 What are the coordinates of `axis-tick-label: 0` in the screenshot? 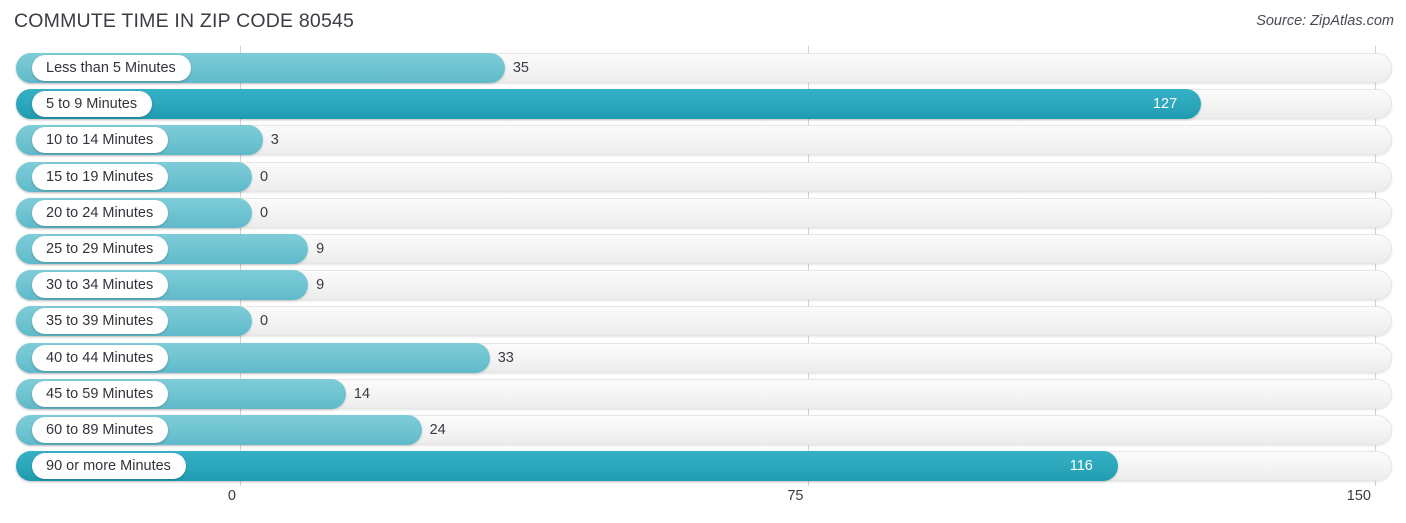 It's located at (231, 496).